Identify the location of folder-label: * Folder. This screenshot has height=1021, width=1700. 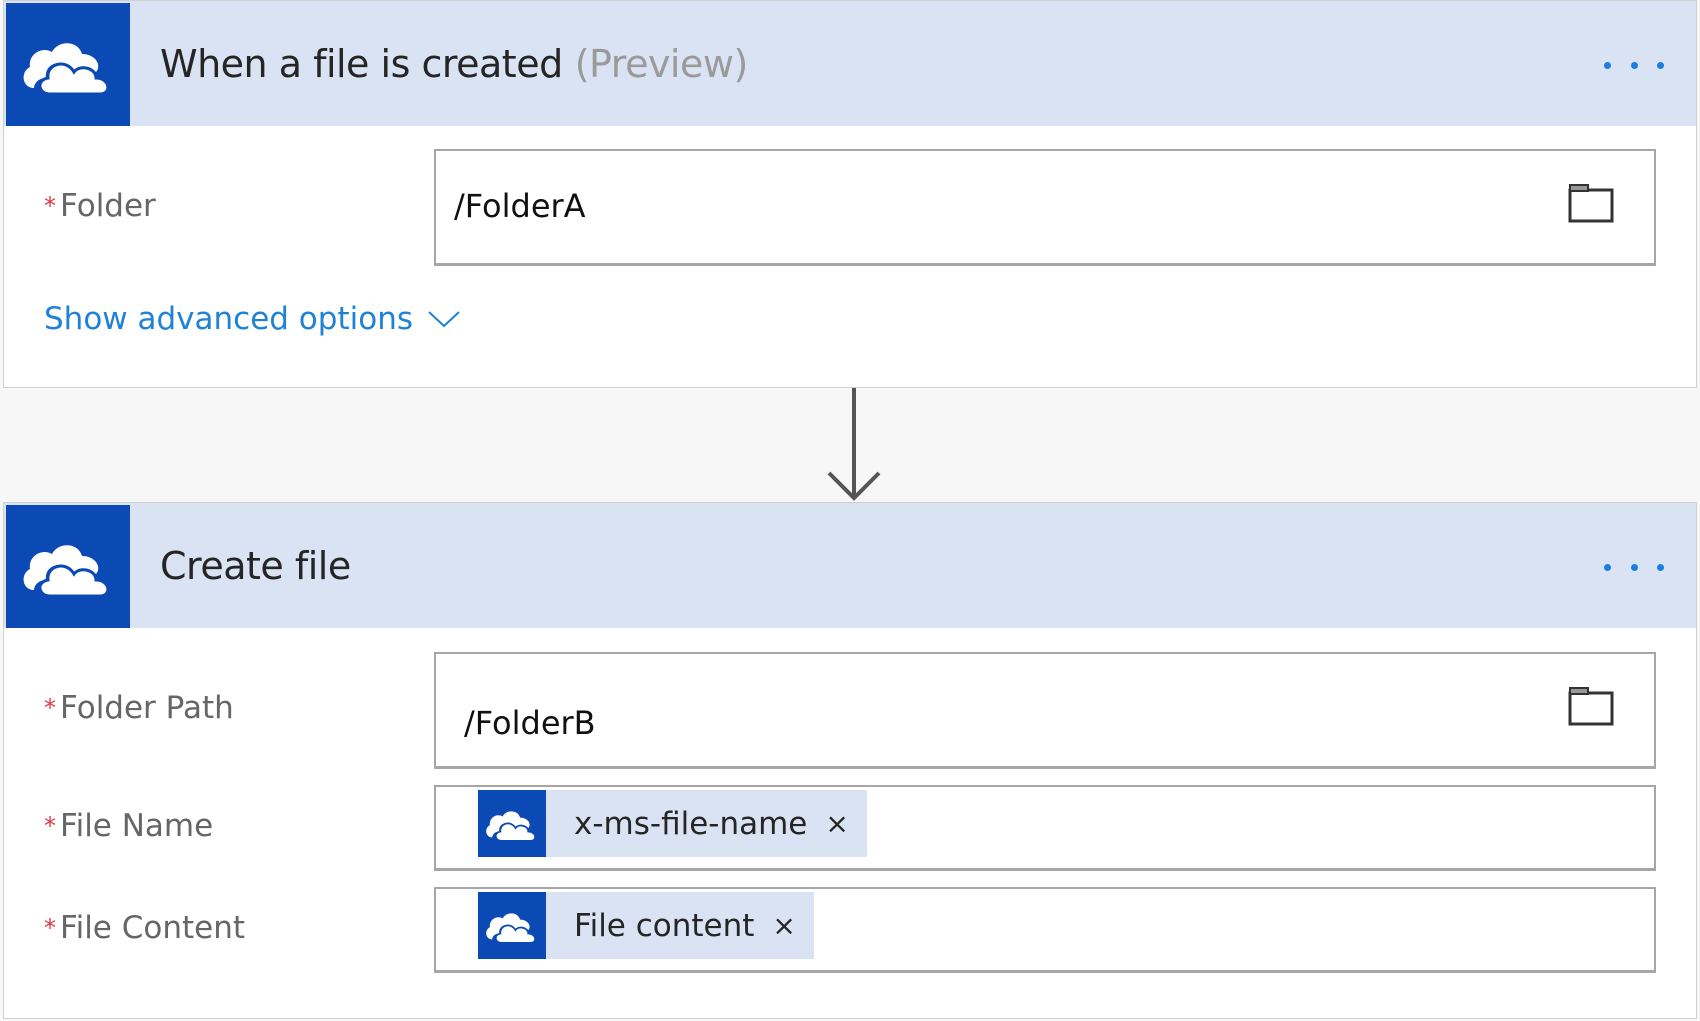
(100, 206).